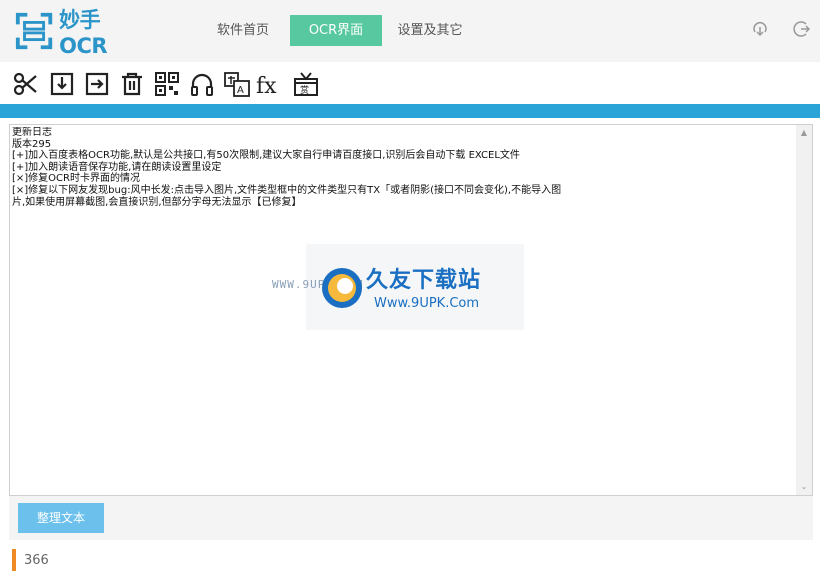 This screenshot has height=579, width=820. Describe the element at coordinates (63, 85) in the screenshot. I see `import-icon` at that location.